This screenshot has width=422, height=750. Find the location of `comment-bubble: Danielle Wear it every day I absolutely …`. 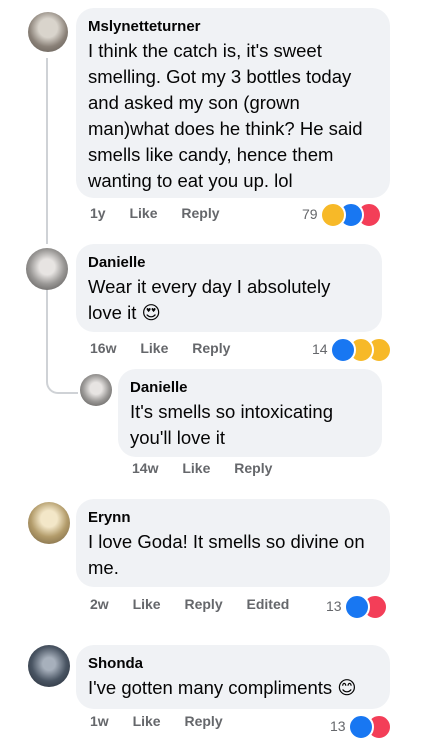

comment-bubble: Danielle Wear it every day I absolutely … is located at coordinates (229, 288).